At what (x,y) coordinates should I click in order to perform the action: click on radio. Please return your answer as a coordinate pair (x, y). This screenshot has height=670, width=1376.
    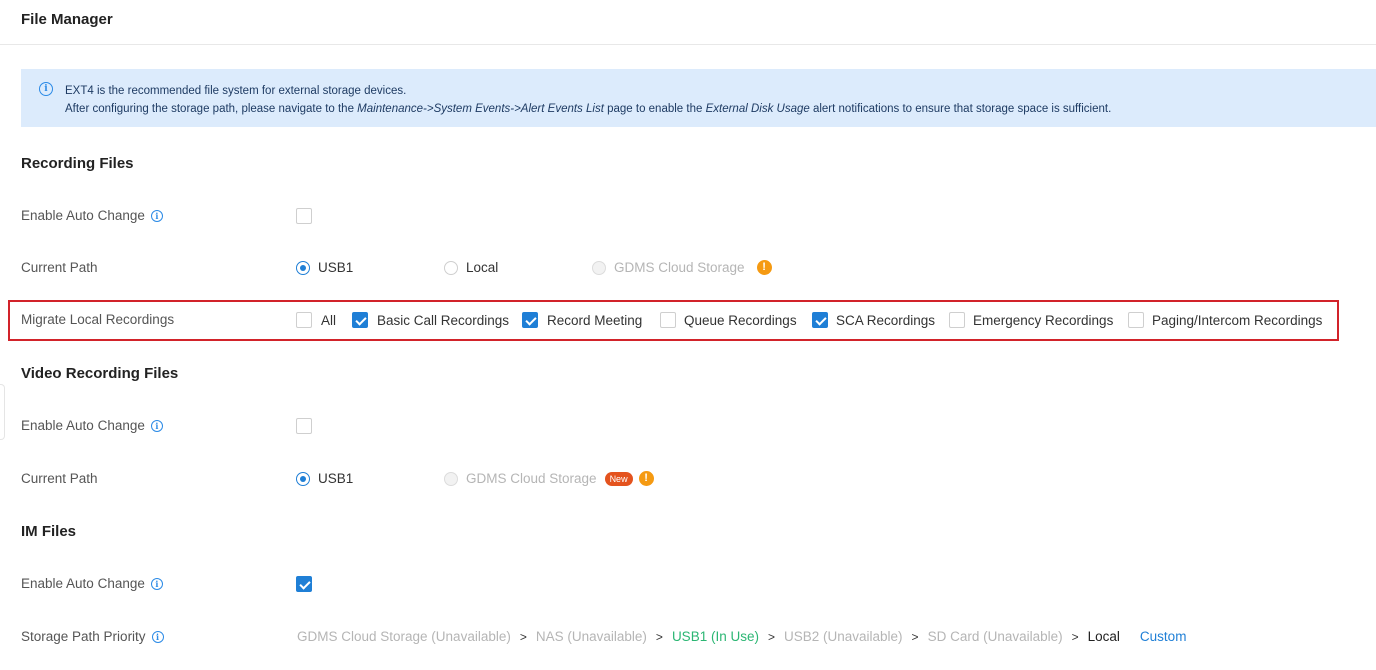
    Looking at the image, I should click on (451, 267).